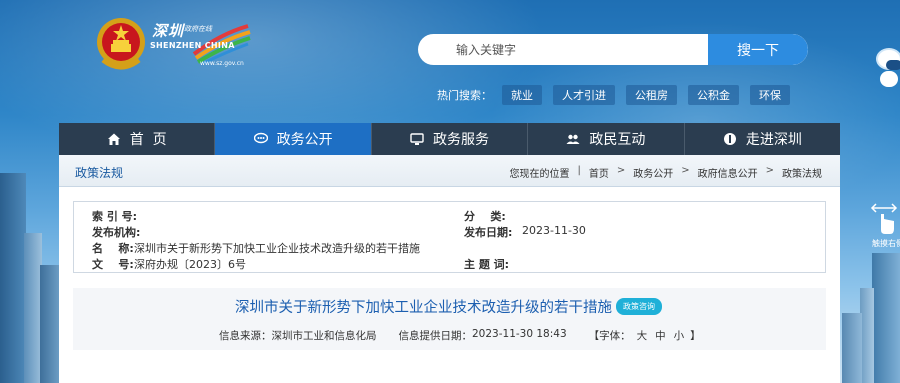 The width and height of the screenshot is (900, 383). What do you see at coordinates (148, 140) in the screenshot?
I see `nav-home-label: 首 页` at bounding box center [148, 140].